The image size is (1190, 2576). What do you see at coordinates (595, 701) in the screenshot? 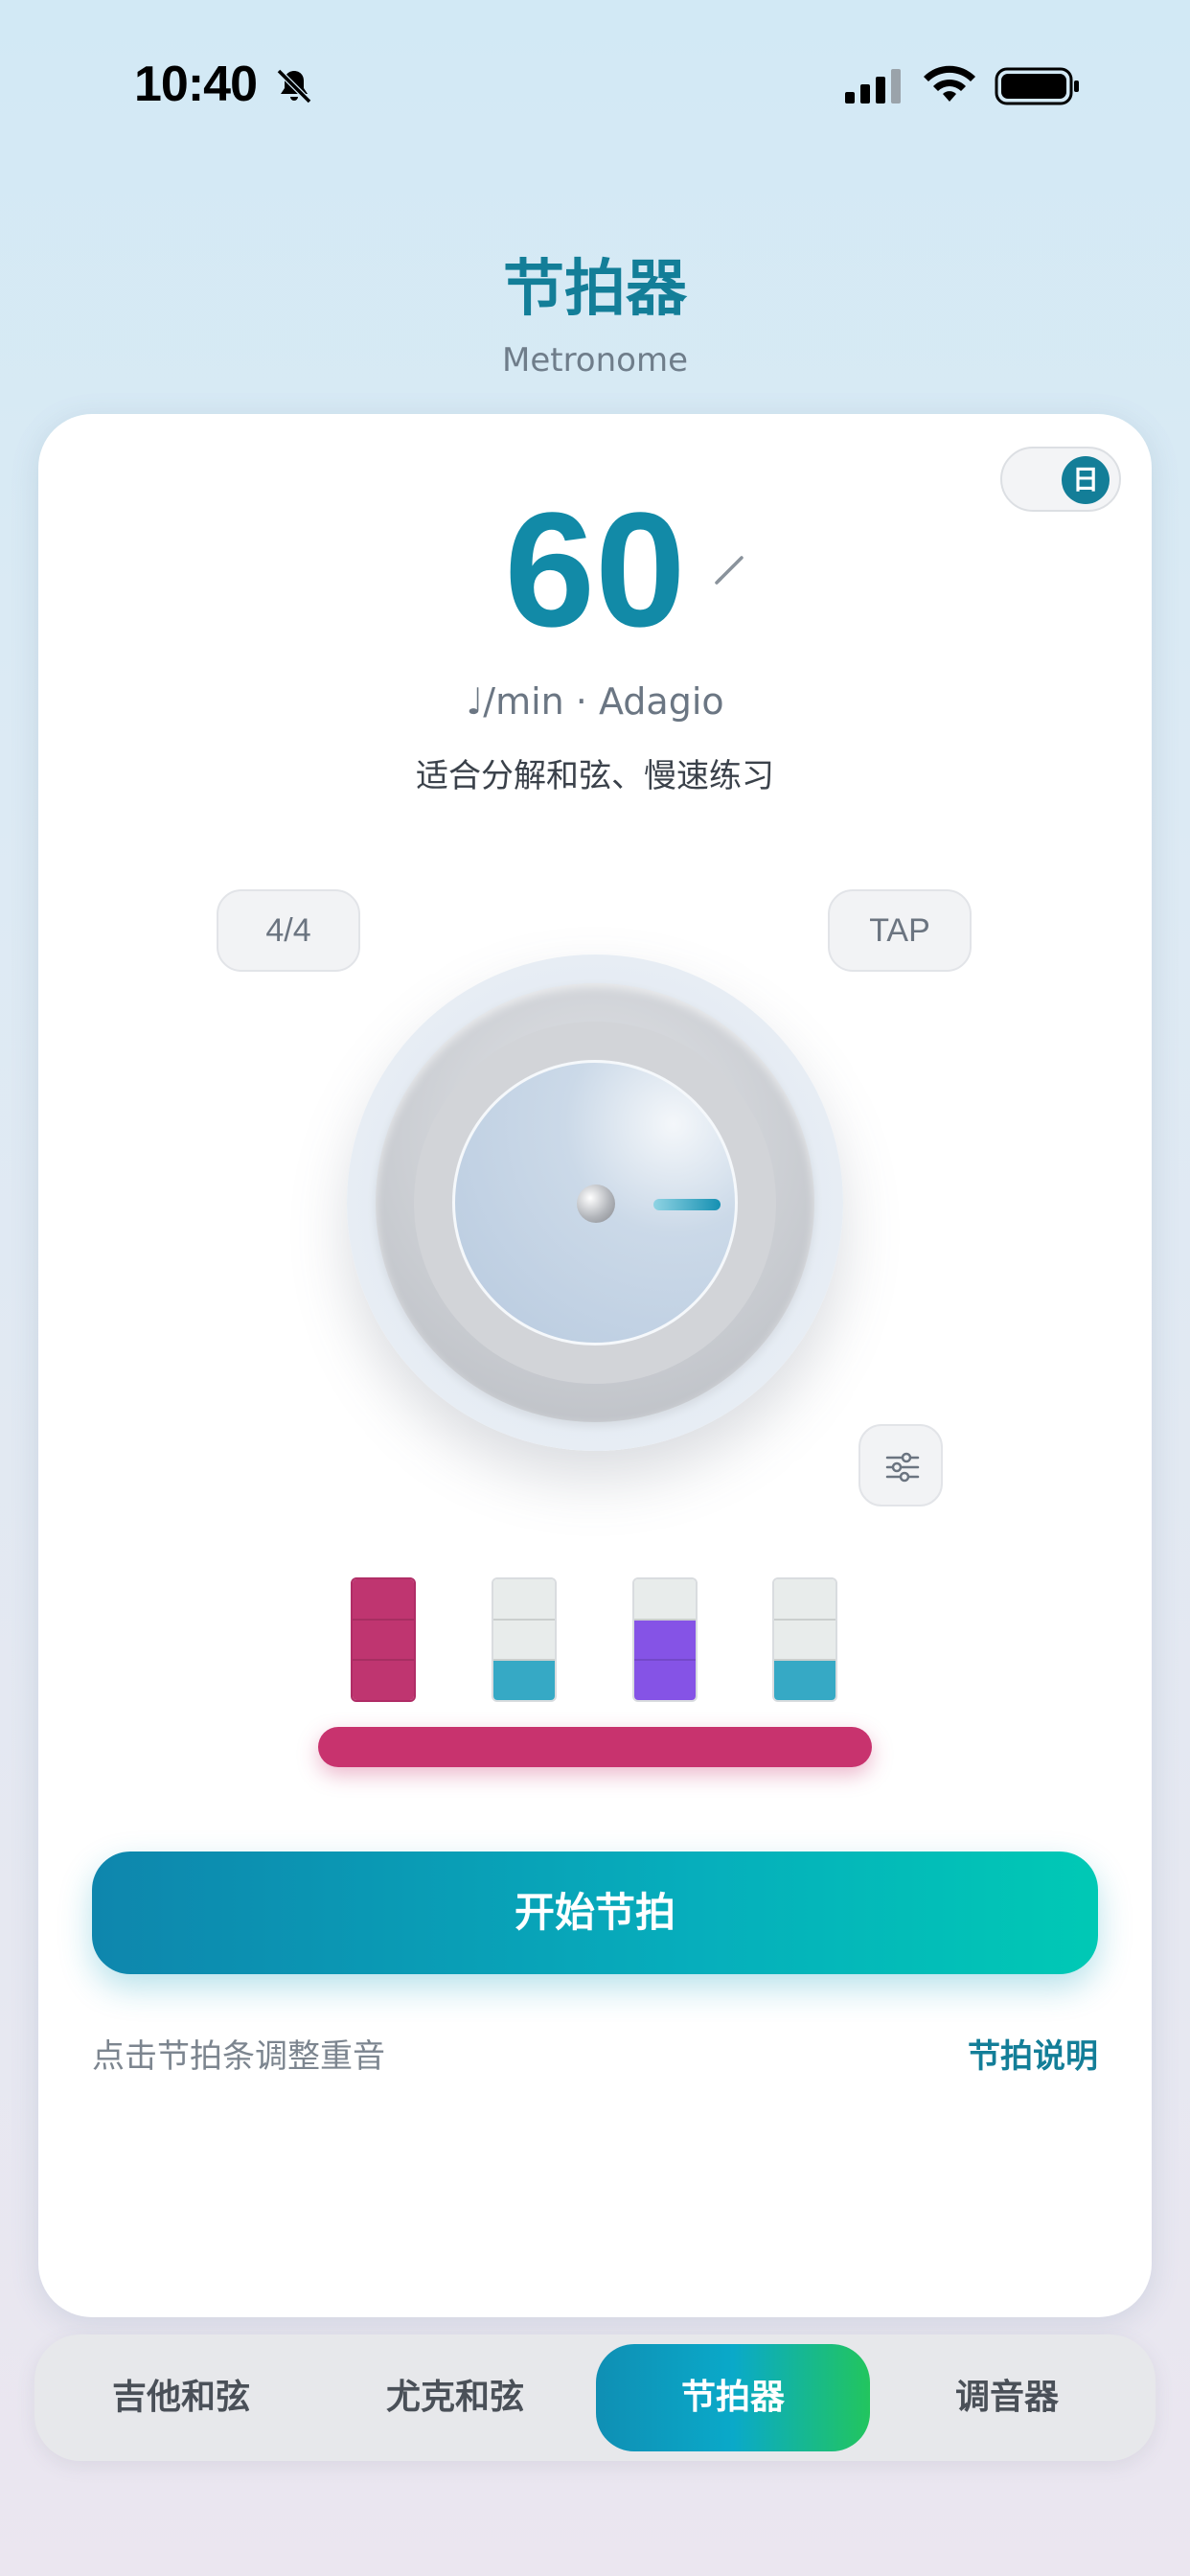
I see `tempo-unit-line: ♩/min · Adagio` at bounding box center [595, 701].